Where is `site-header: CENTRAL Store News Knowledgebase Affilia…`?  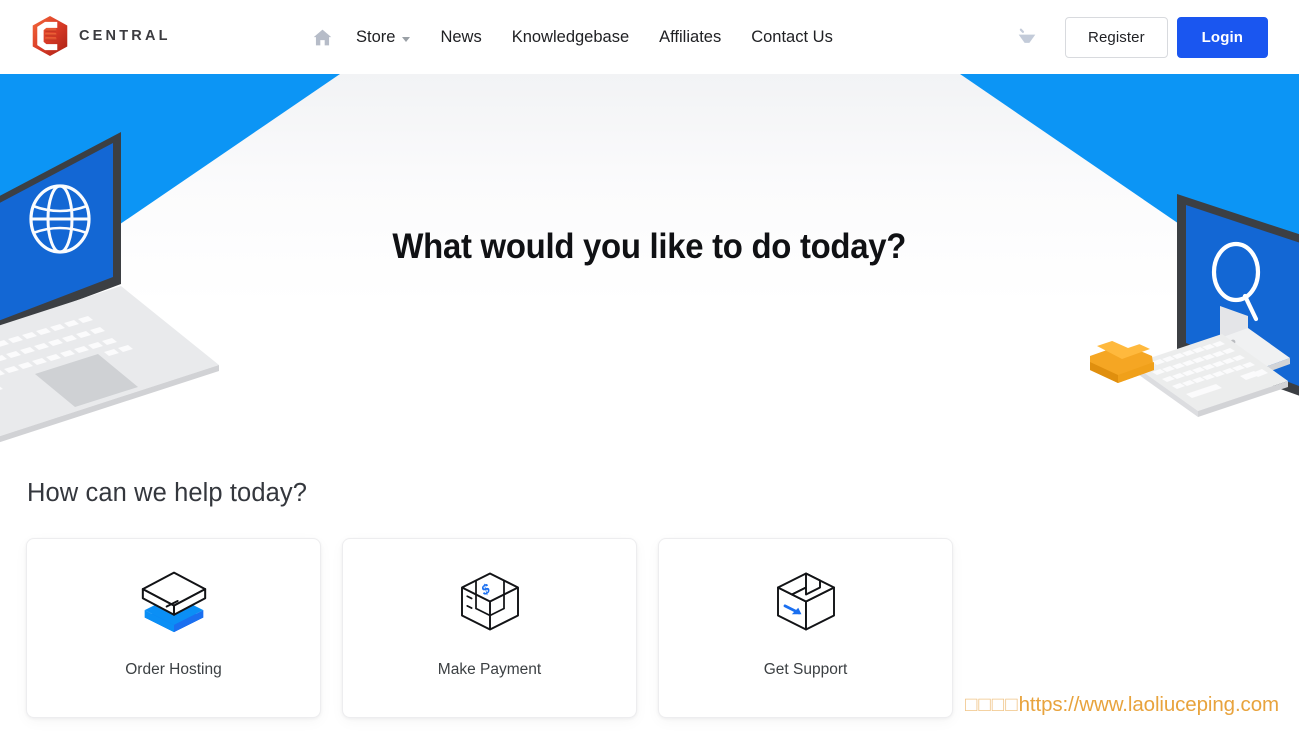
site-header: CENTRAL Store News Knowledgebase Affilia… is located at coordinates (649, 37).